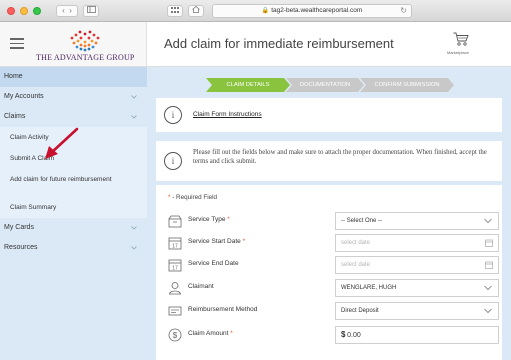 The height and width of the screenshot is (360, 511). What do you see at coordinates (175, 288) in the screenshot?
I see `person-icon` at bounding box center [175, 288].